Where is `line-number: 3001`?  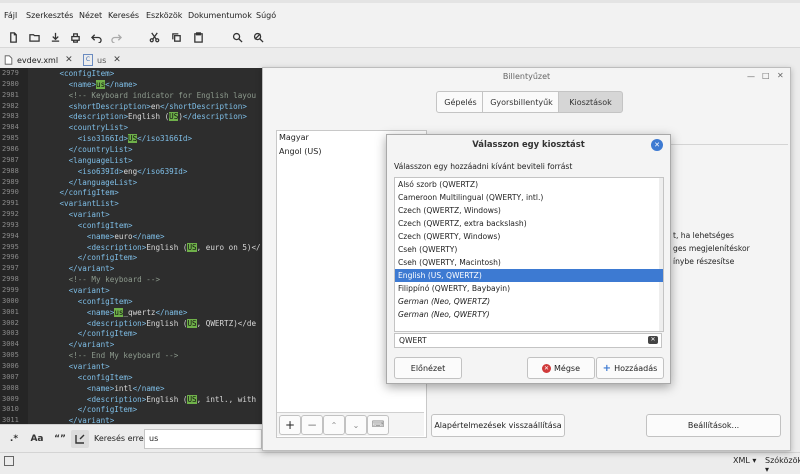
line-number: 3001 is located at coordinates (10, 311).